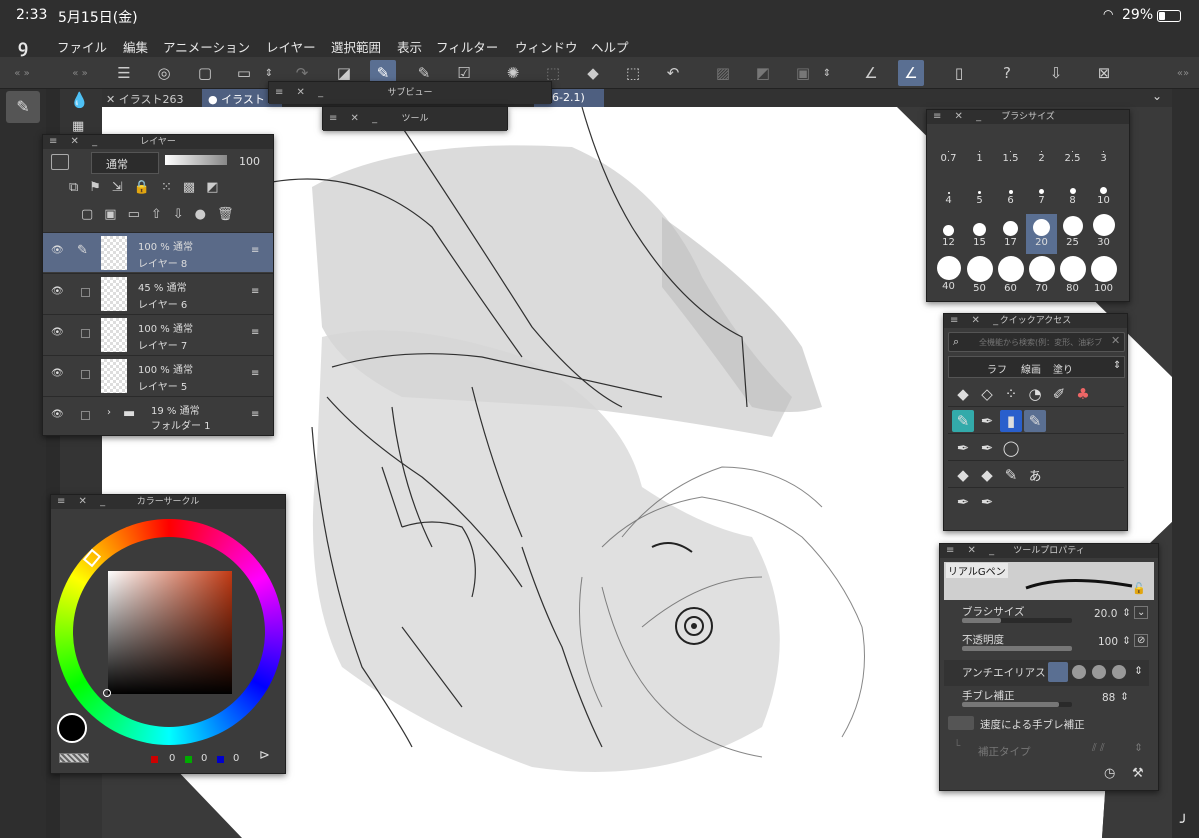 The width and height of the screenshot is (1199, 838). What do you see at coordinates (979, 150) in the screenshot?
I see `brush-size-option: 1` at bounding box center [979, 150].